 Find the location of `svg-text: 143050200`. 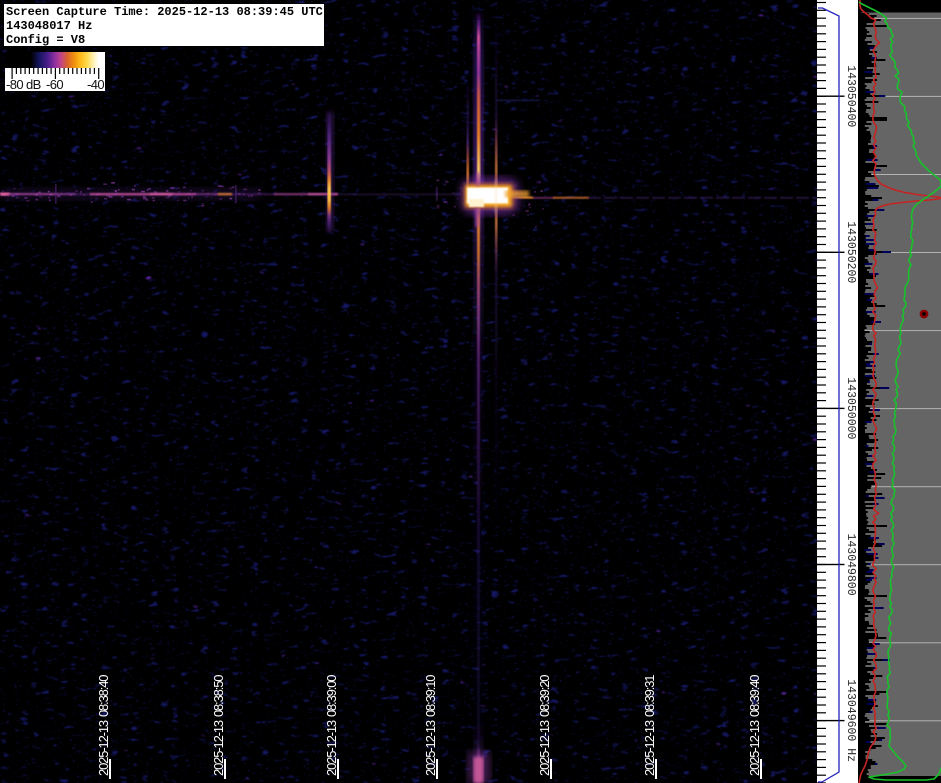

svg-text: 143050200 is located at coordinates (850, 252).